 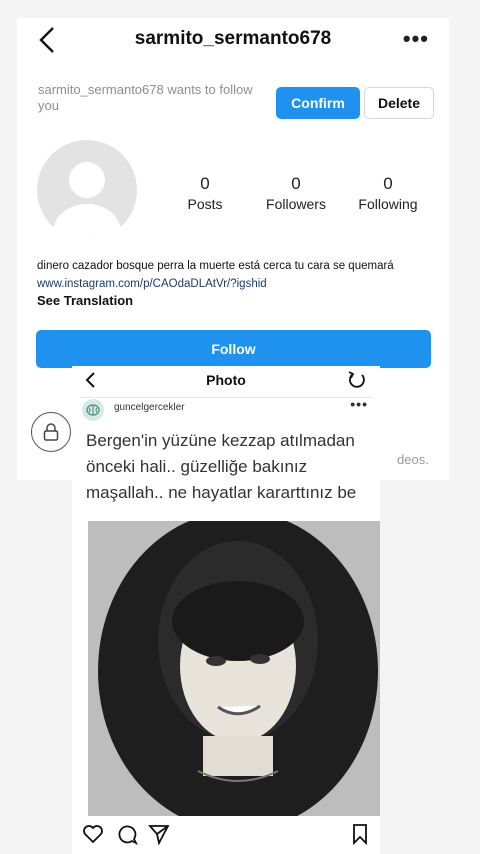 What do you see at coordinates (388, 204) in the screenshot?
I see `stat-label: Following` at bounding box center [388, 204].